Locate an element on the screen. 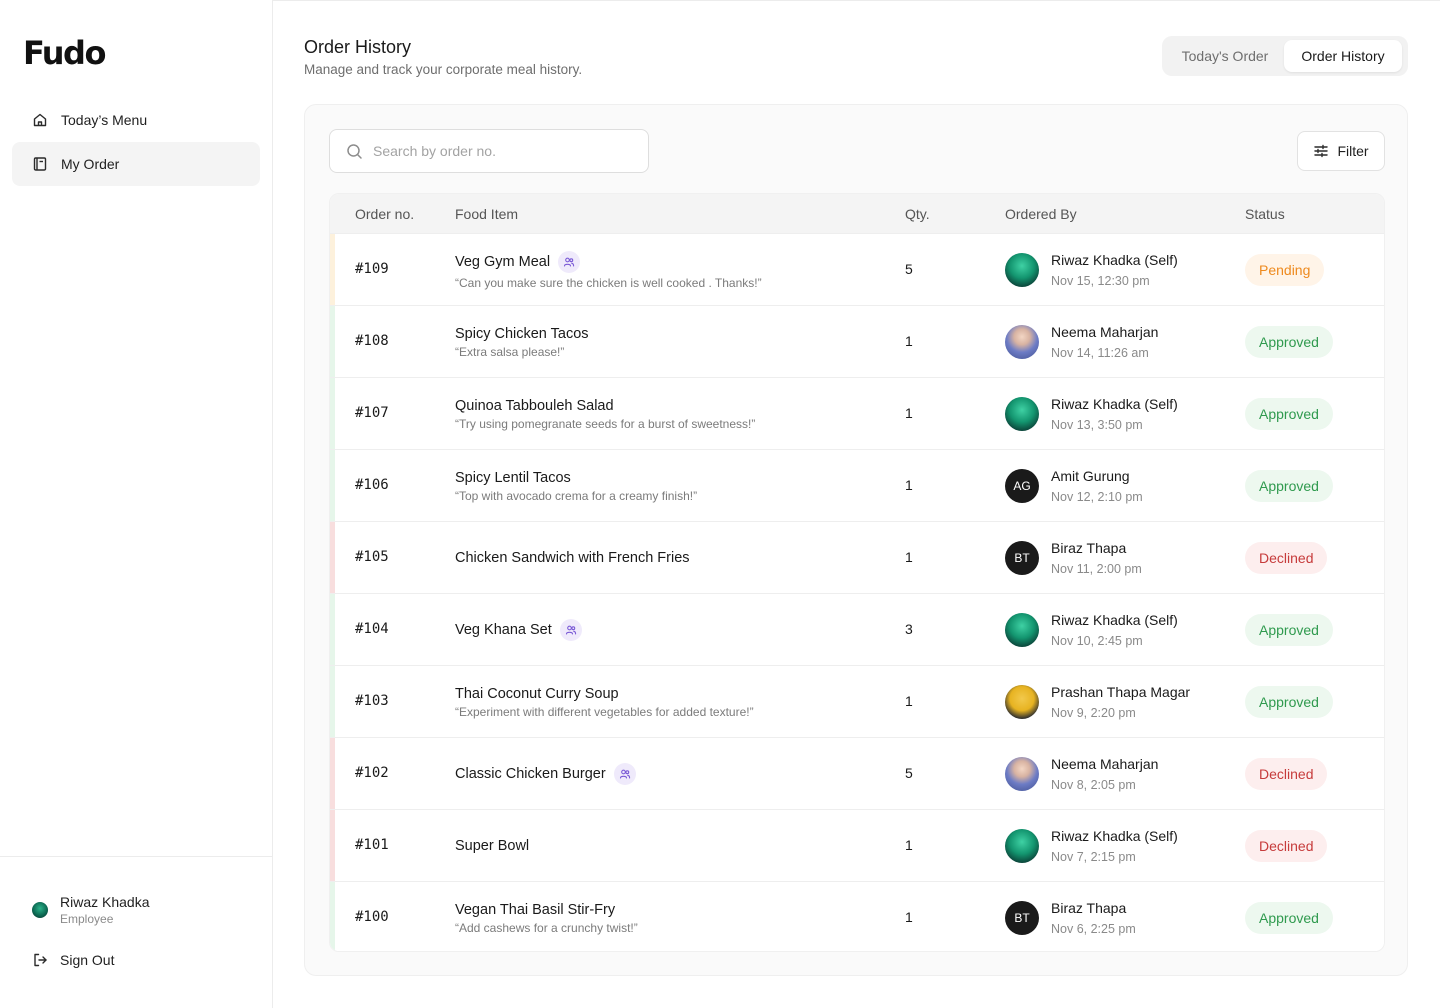  food-item-name: Quinoa Tabbouleh Salad is located at coordinates (534, 405).